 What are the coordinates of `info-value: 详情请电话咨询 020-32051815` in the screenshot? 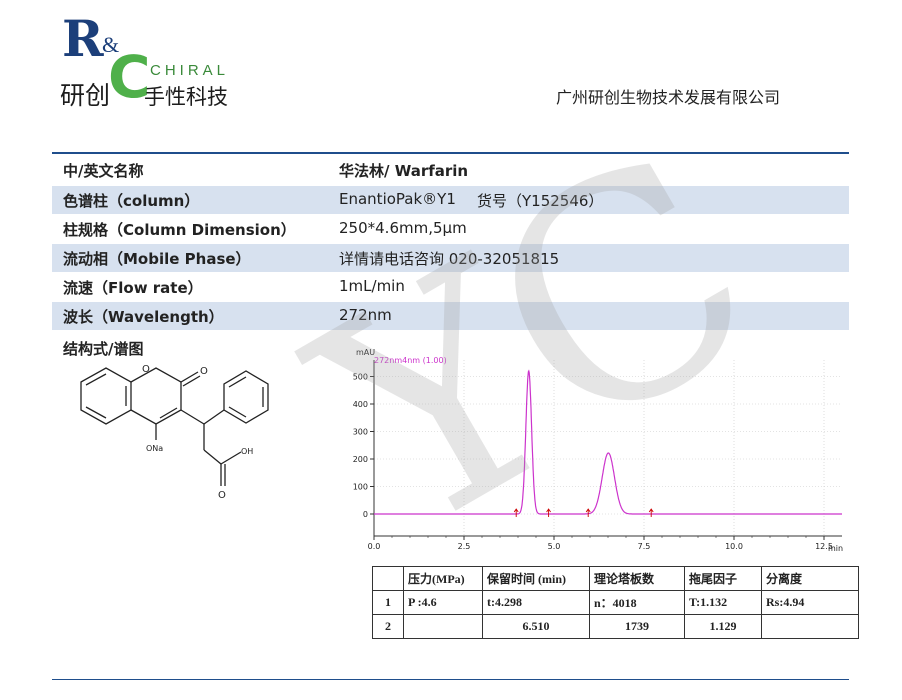 It's located at (449, 259).